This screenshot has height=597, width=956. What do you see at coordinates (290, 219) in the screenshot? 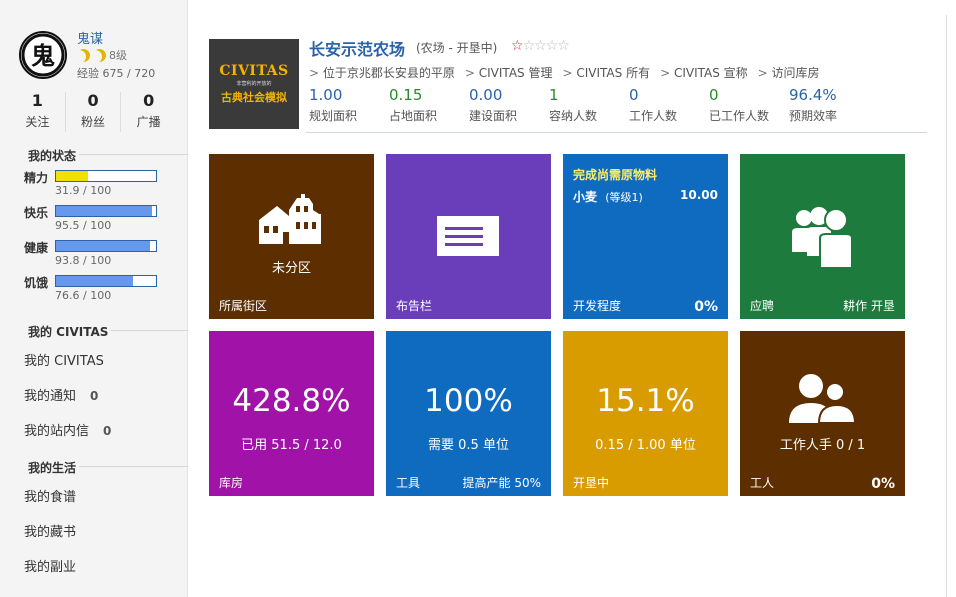
I see `house-icon` at bounding box center [290, 219].